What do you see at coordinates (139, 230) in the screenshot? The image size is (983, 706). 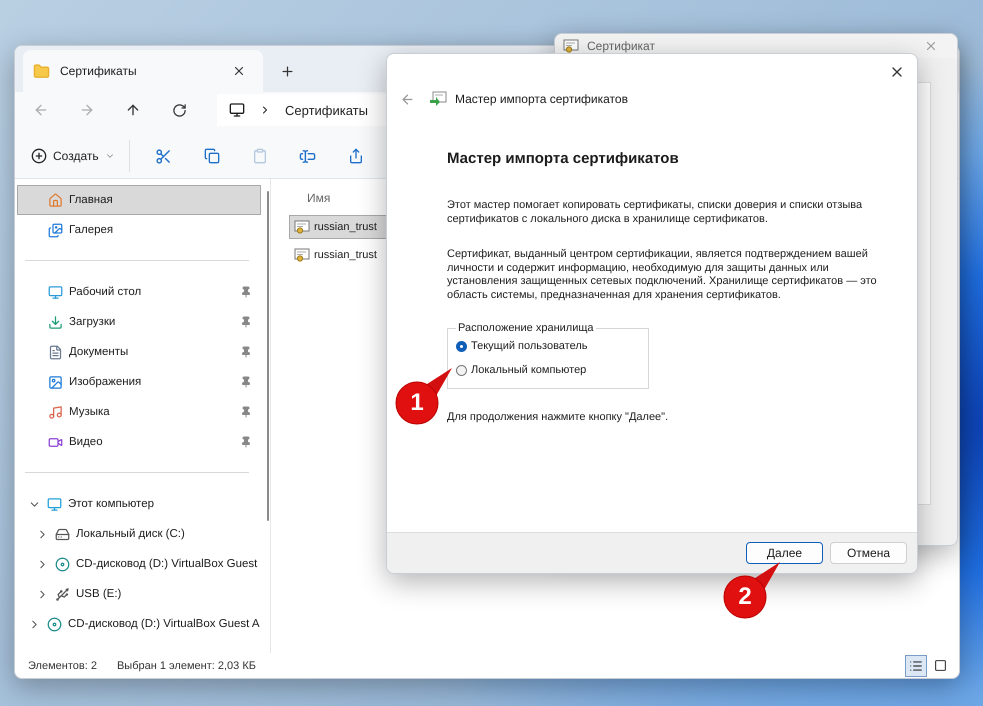 I see `sidebar-item: Галерея` at bounding box center [139, 230].